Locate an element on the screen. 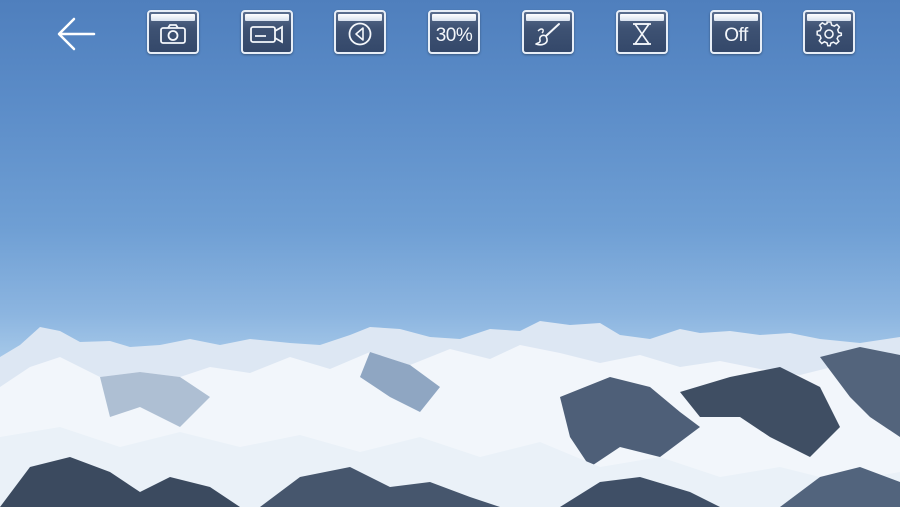  toggle-off-button: Off is located at coordinates (736, 32).